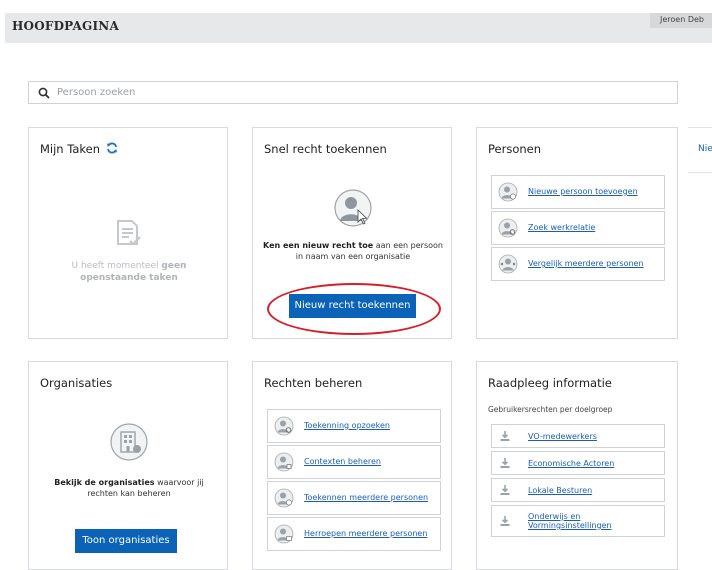  What do you see at coordinates (365, 533) in the screenshot?
I see `revoke-multiple-link: Herroepen meerdere personen` at bounding box center [365, 533].